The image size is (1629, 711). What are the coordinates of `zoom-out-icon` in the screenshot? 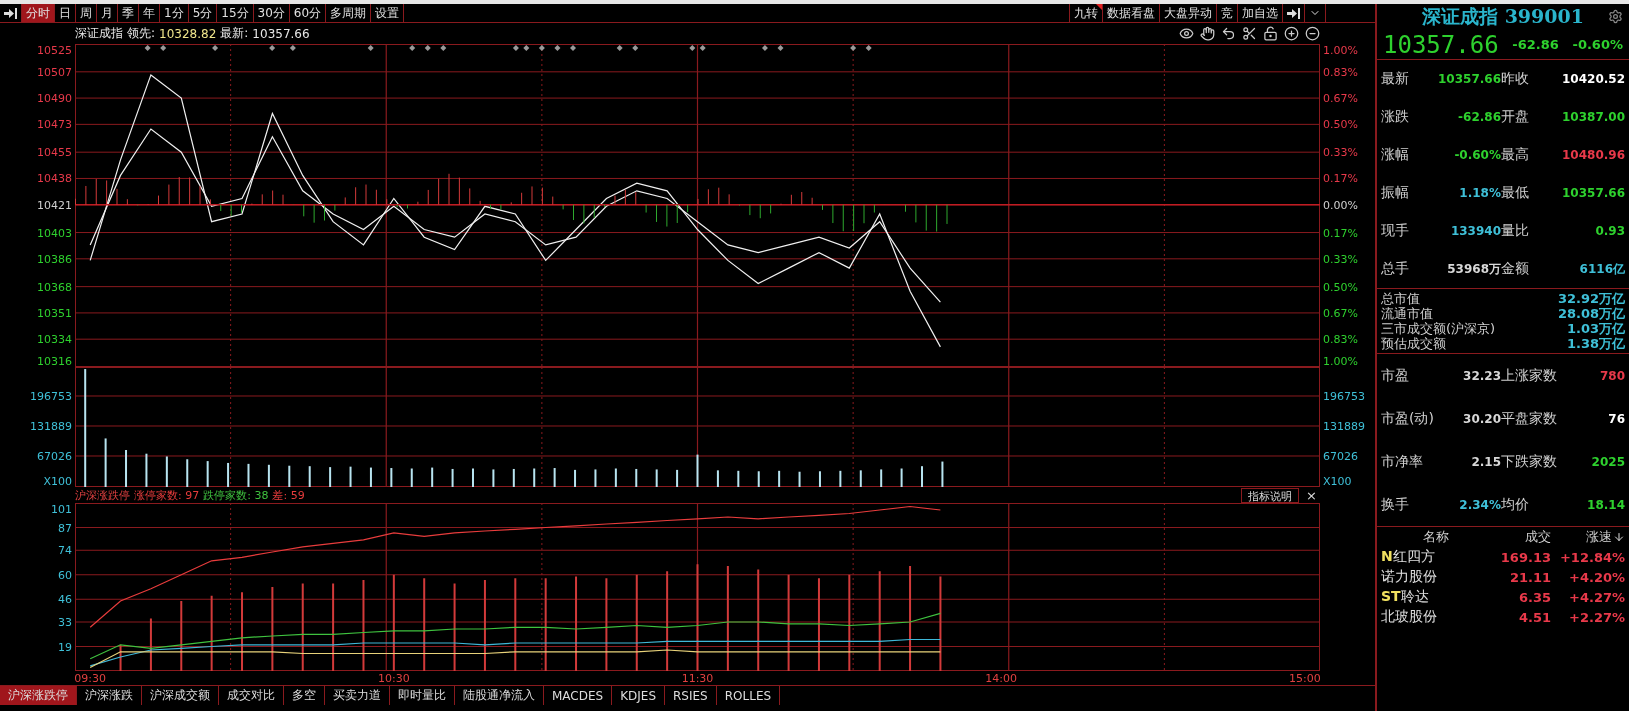 It's located at (1312, 33).